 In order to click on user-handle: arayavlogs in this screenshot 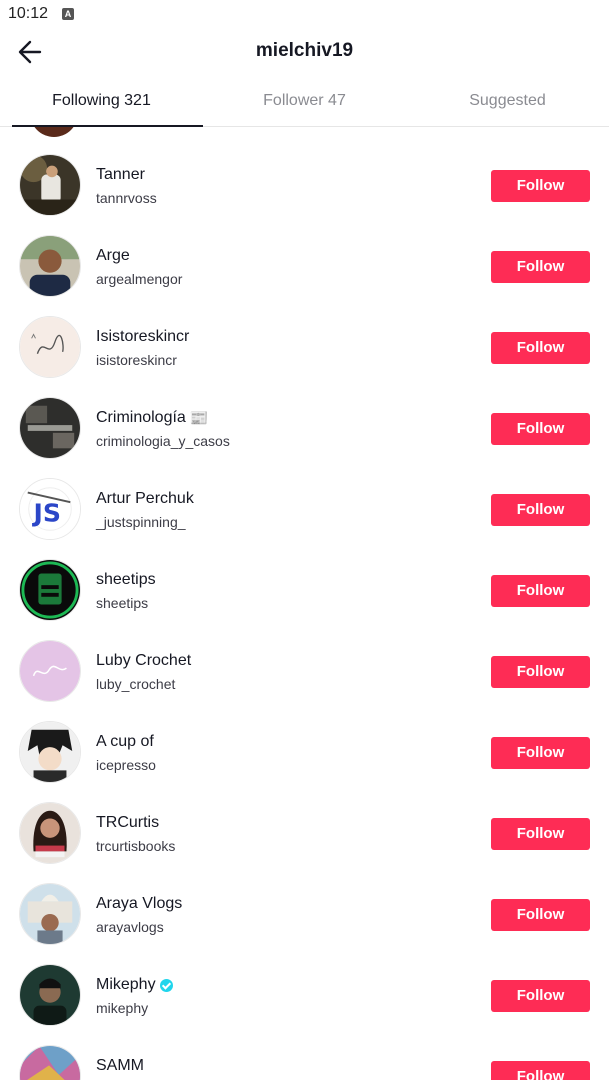, I will do `click(130, 927)`.